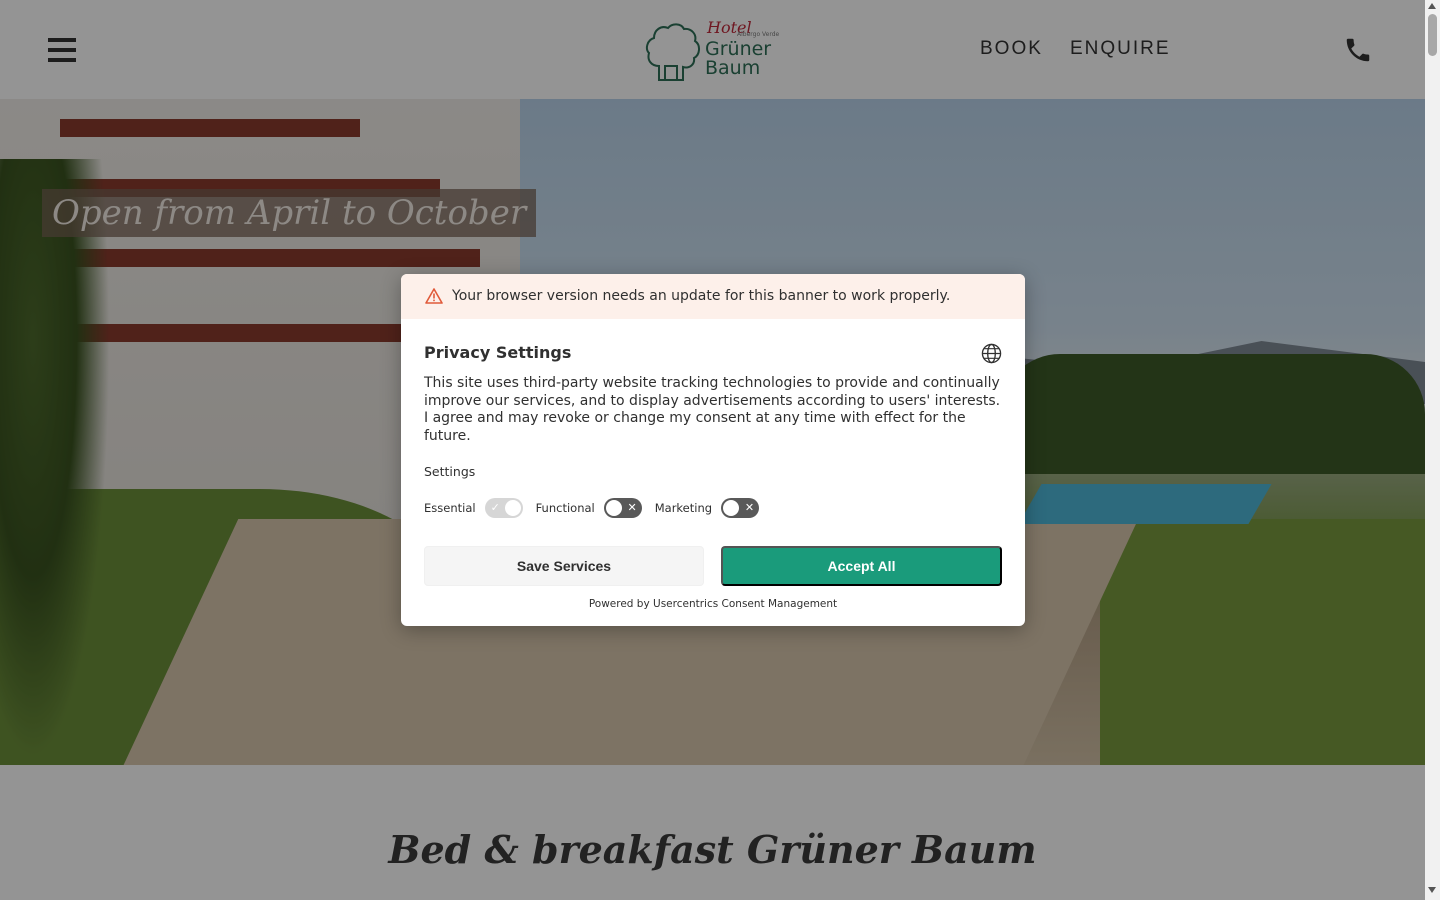 The image size is (1440, 900). I want to click on dialog-title: Privacy Settings, so click(498, 352).